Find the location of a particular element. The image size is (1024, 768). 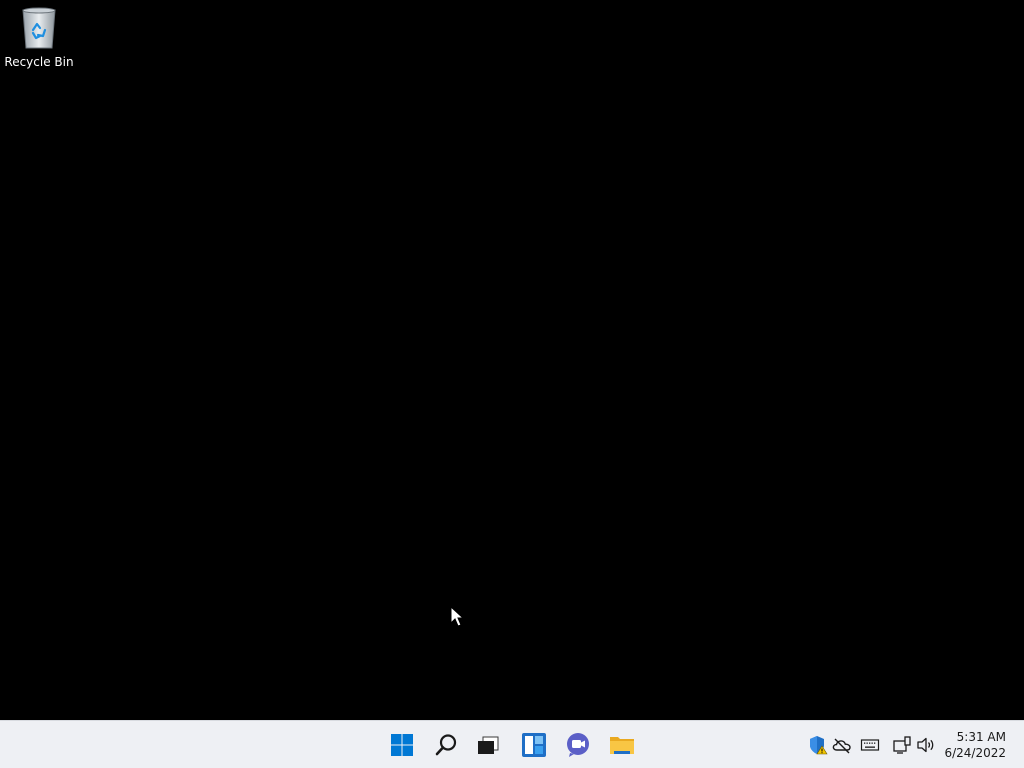

onedrive-offline-icon is located at coordinates (841, 746).